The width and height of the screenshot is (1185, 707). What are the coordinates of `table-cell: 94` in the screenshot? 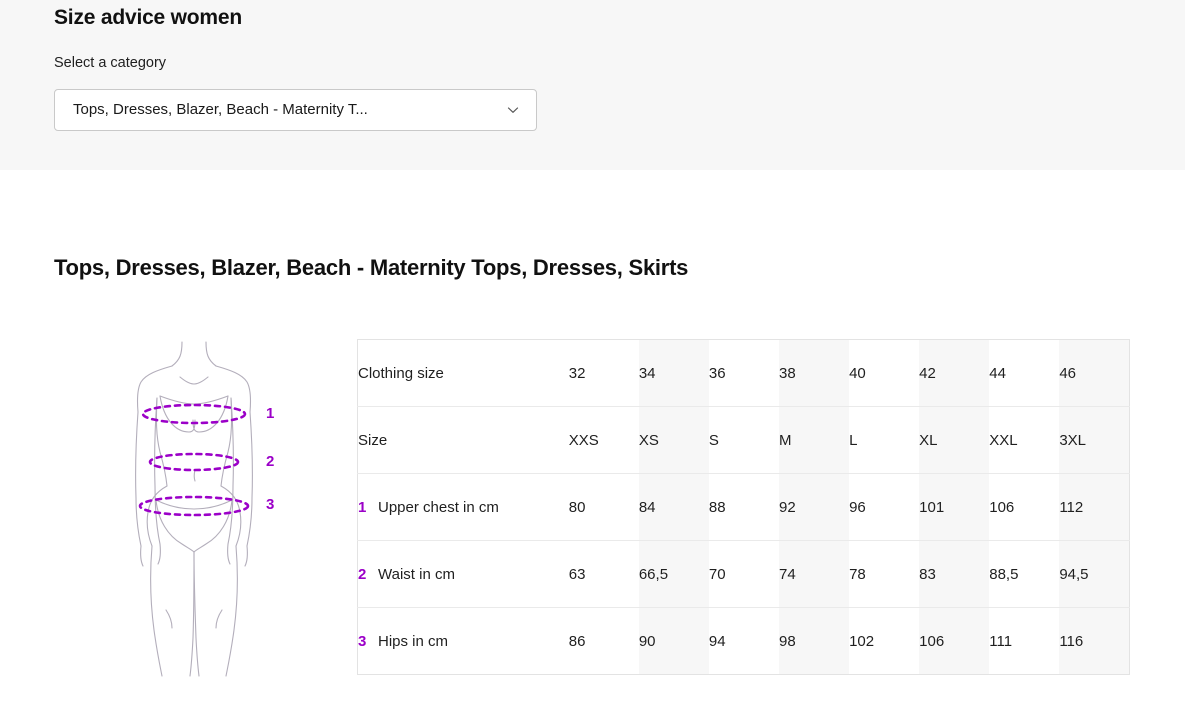 It's located at (717, 641).